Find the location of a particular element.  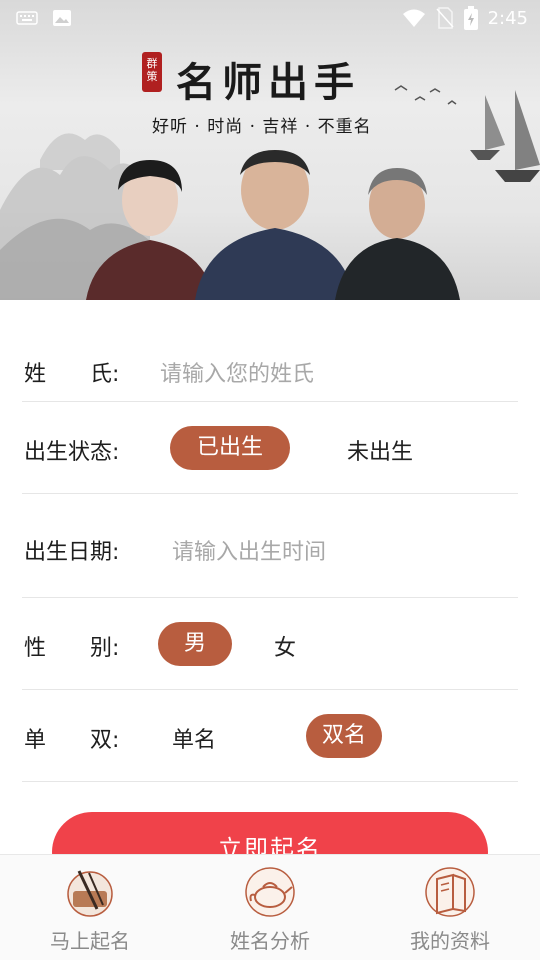

surname-label: 姓 氏: is located at coordinates (72, 374).